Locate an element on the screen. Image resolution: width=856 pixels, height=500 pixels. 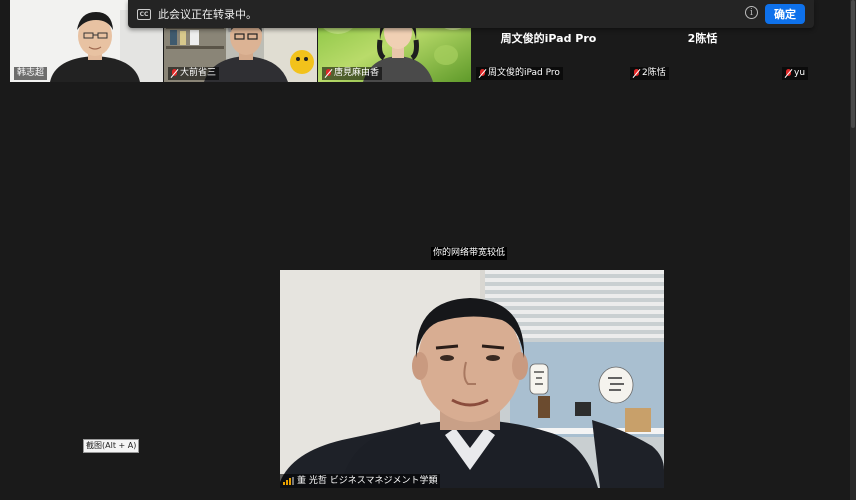
participant-name: 大前省三 is located at coordinates (194, 73).